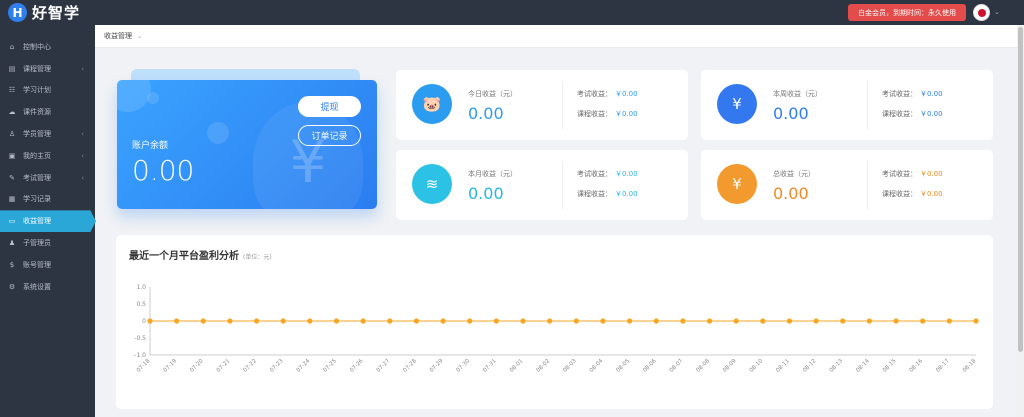 The image size is (1024, 417). What do you see at coordinates (184, 256) in the screenshot?
I see `chart-title-text: 最近一个月平台盈利分析` at bounding box center [184, 256].